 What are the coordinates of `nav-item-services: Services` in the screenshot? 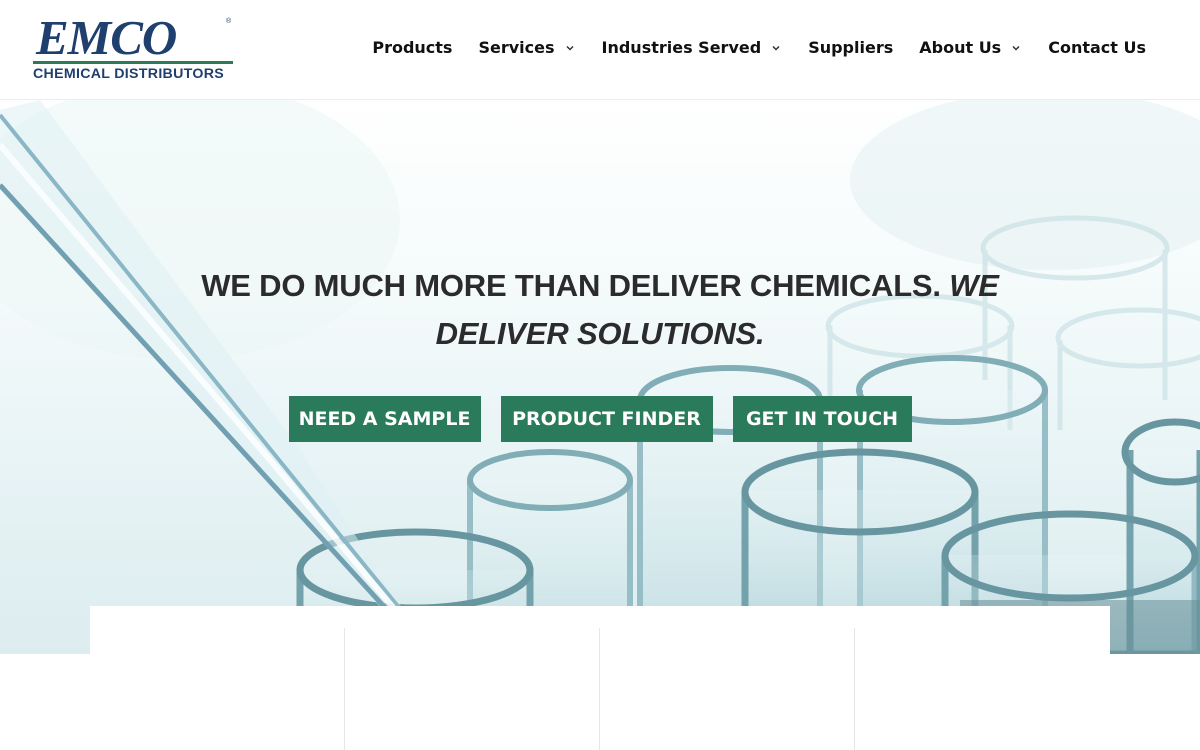 It's located at (526, 47).